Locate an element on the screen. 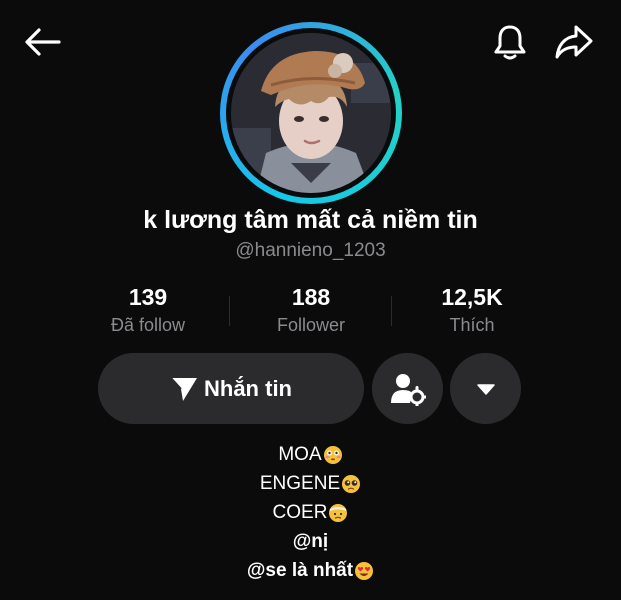  bio-line-text: MOA is located at coordinates (300, 454).